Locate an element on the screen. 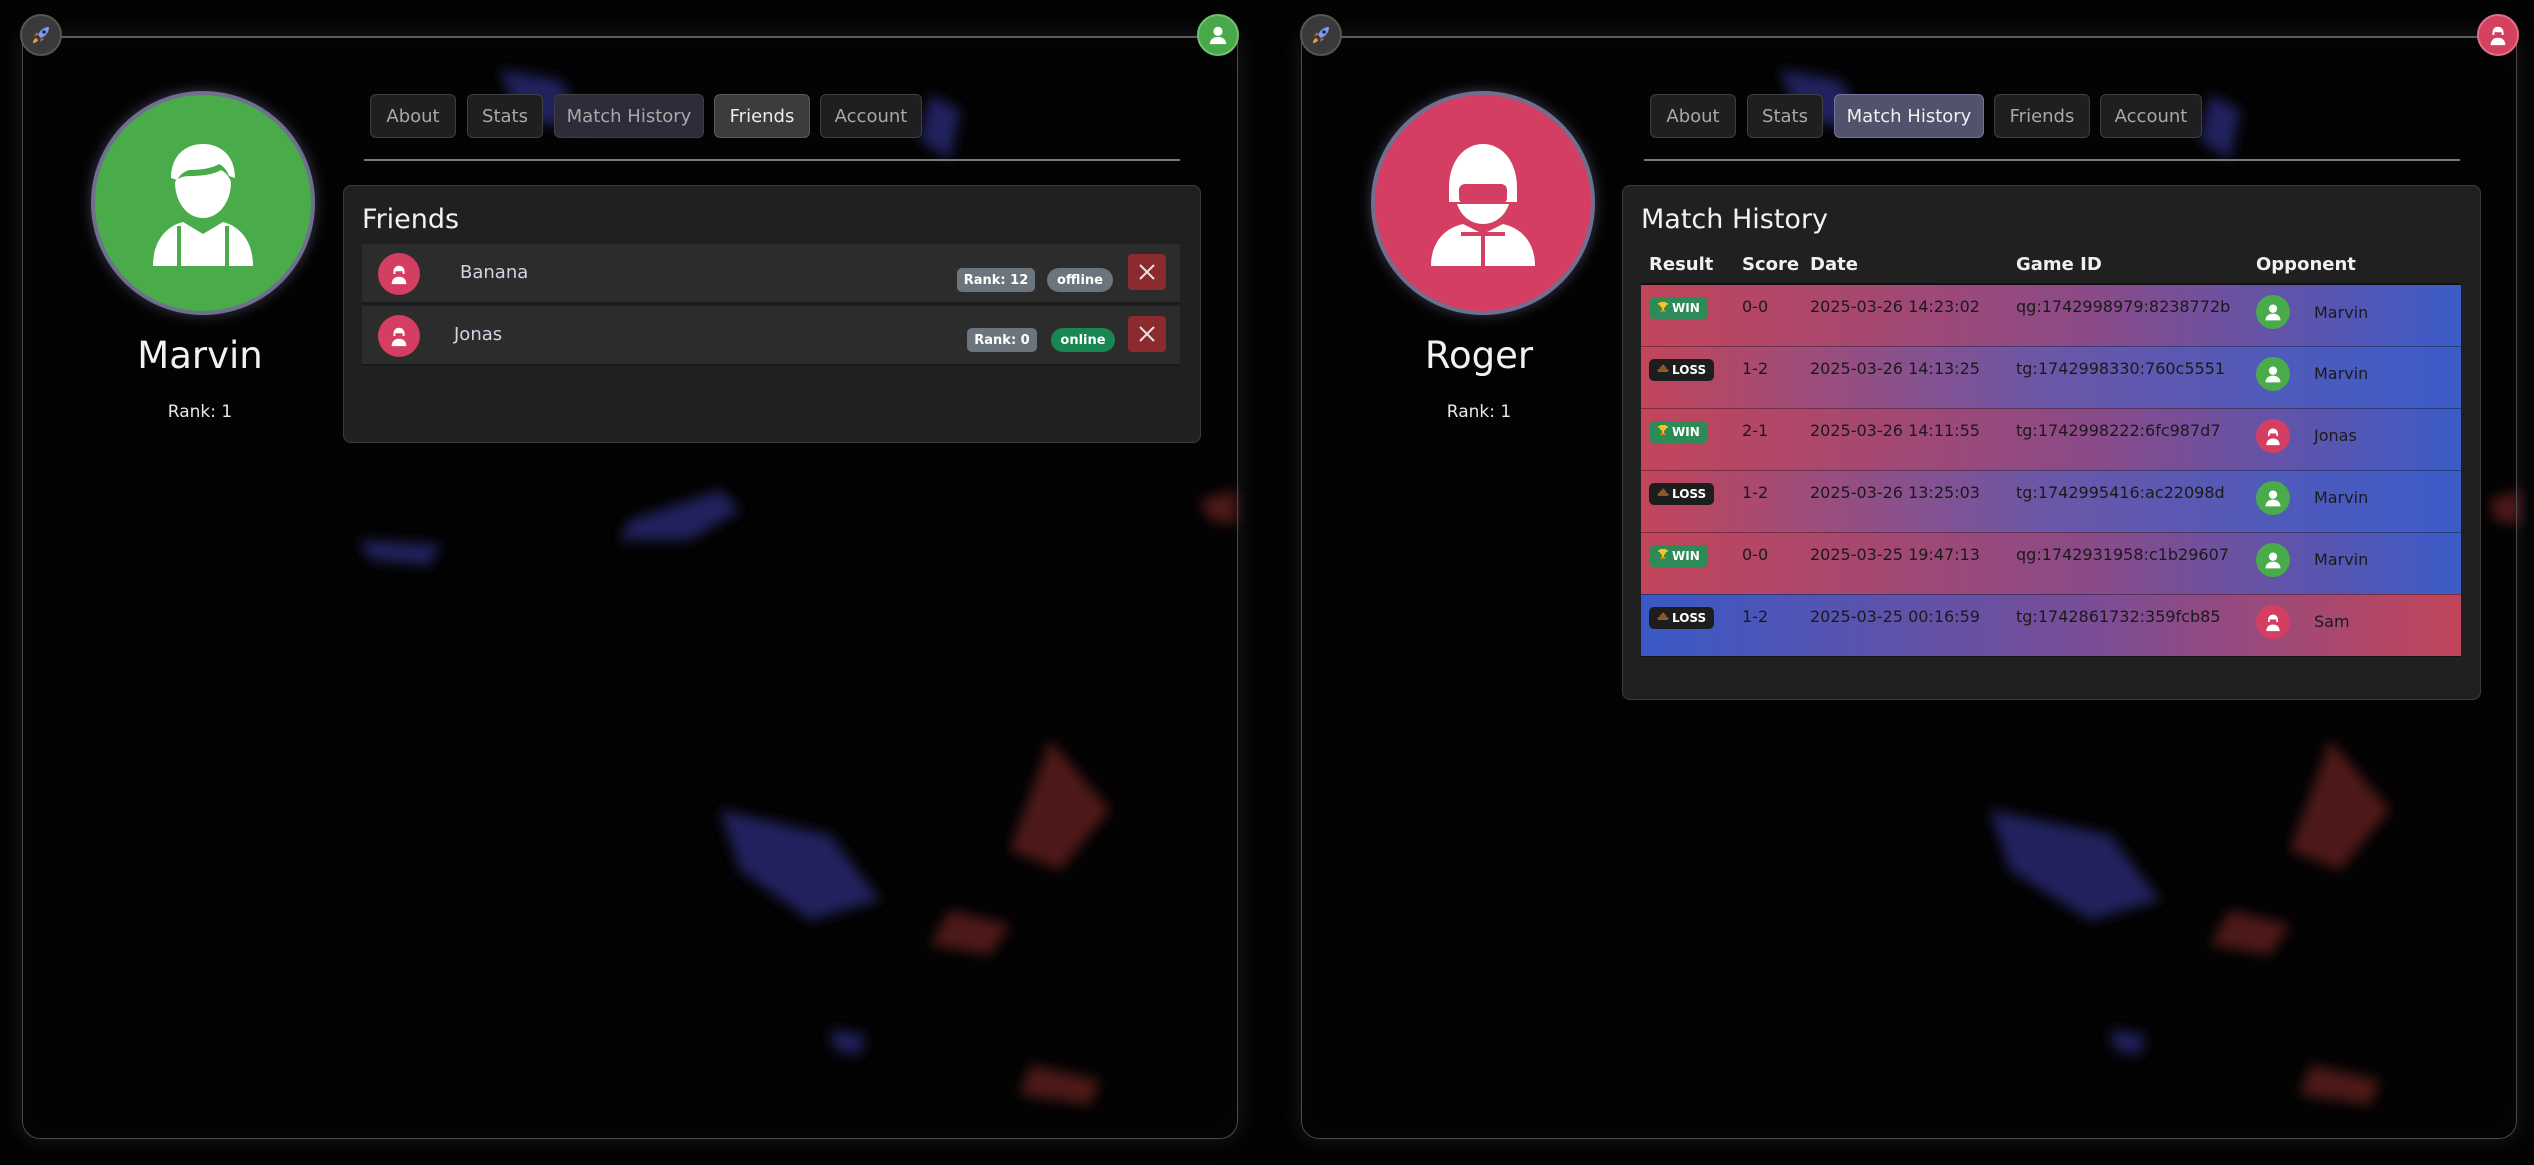 The width and height of the screenshot is (2534, 1165). result-badge: WIN is located at coordinates (1678, 308).